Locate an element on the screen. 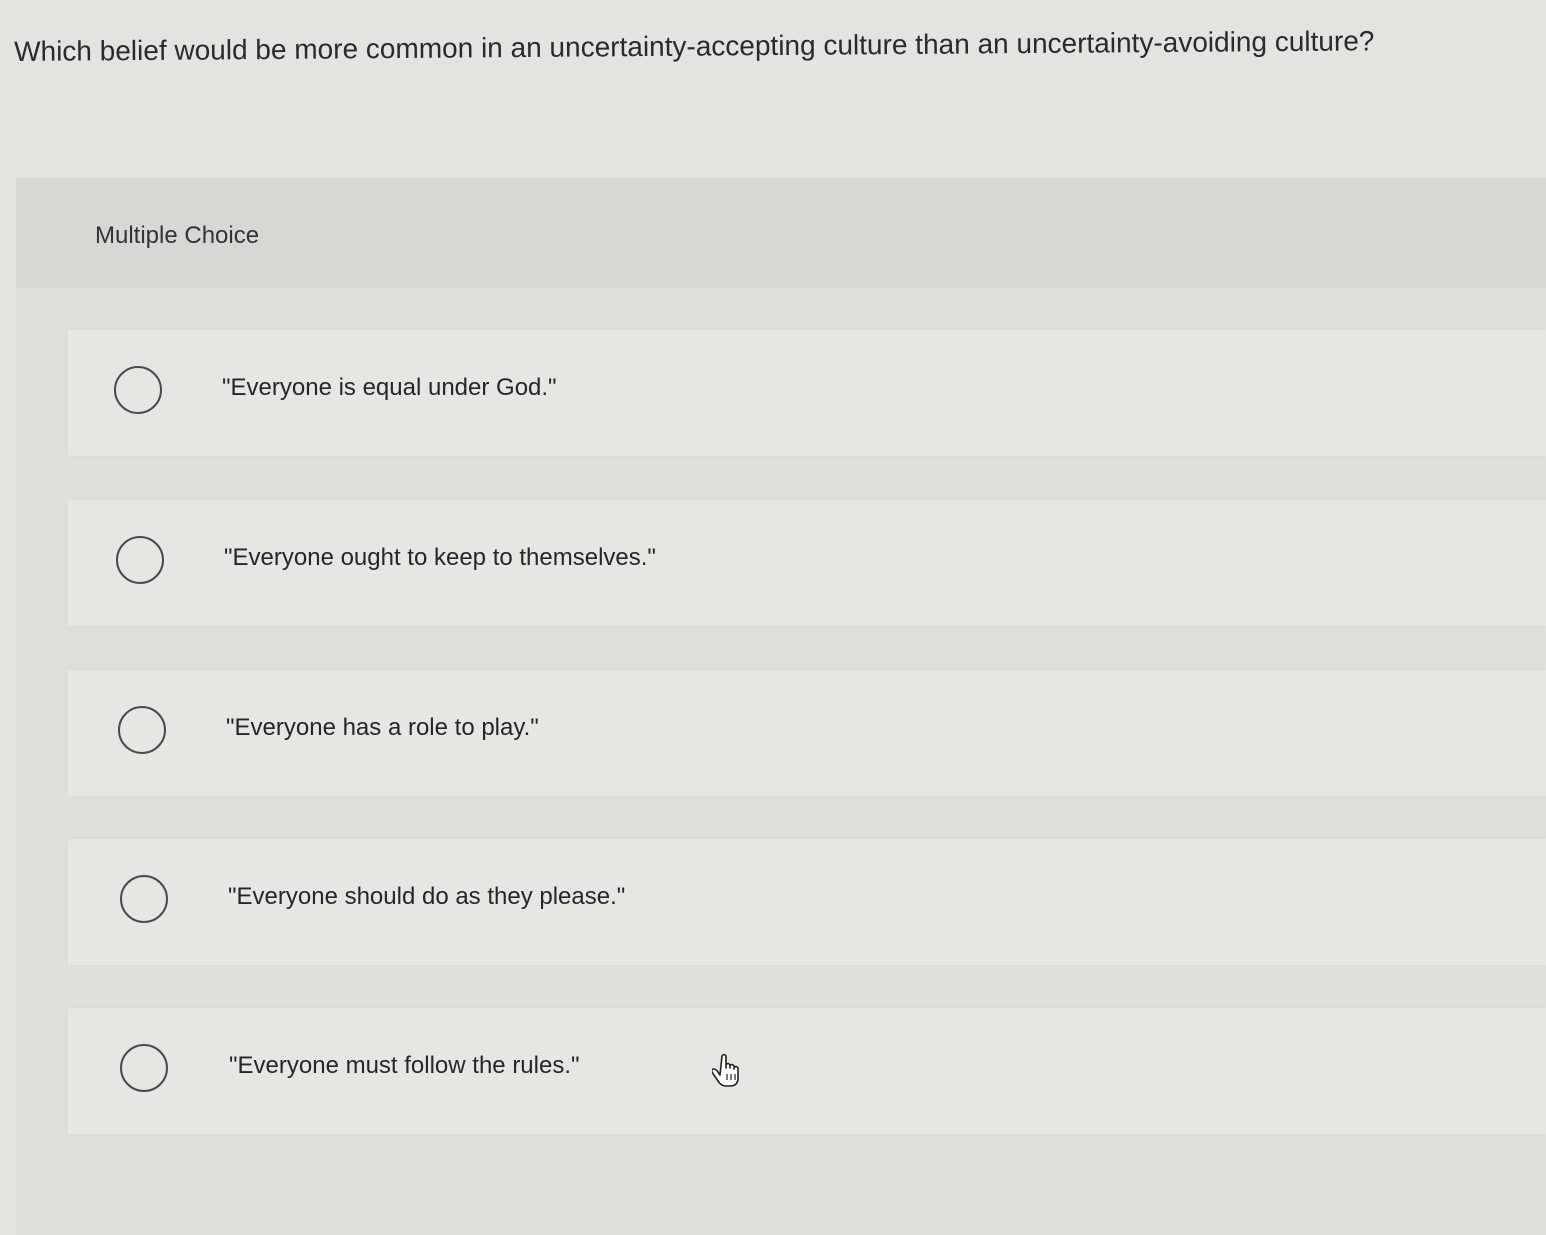  multiple-choice-label: Multiple Choice is located at coordinates (177, 235).